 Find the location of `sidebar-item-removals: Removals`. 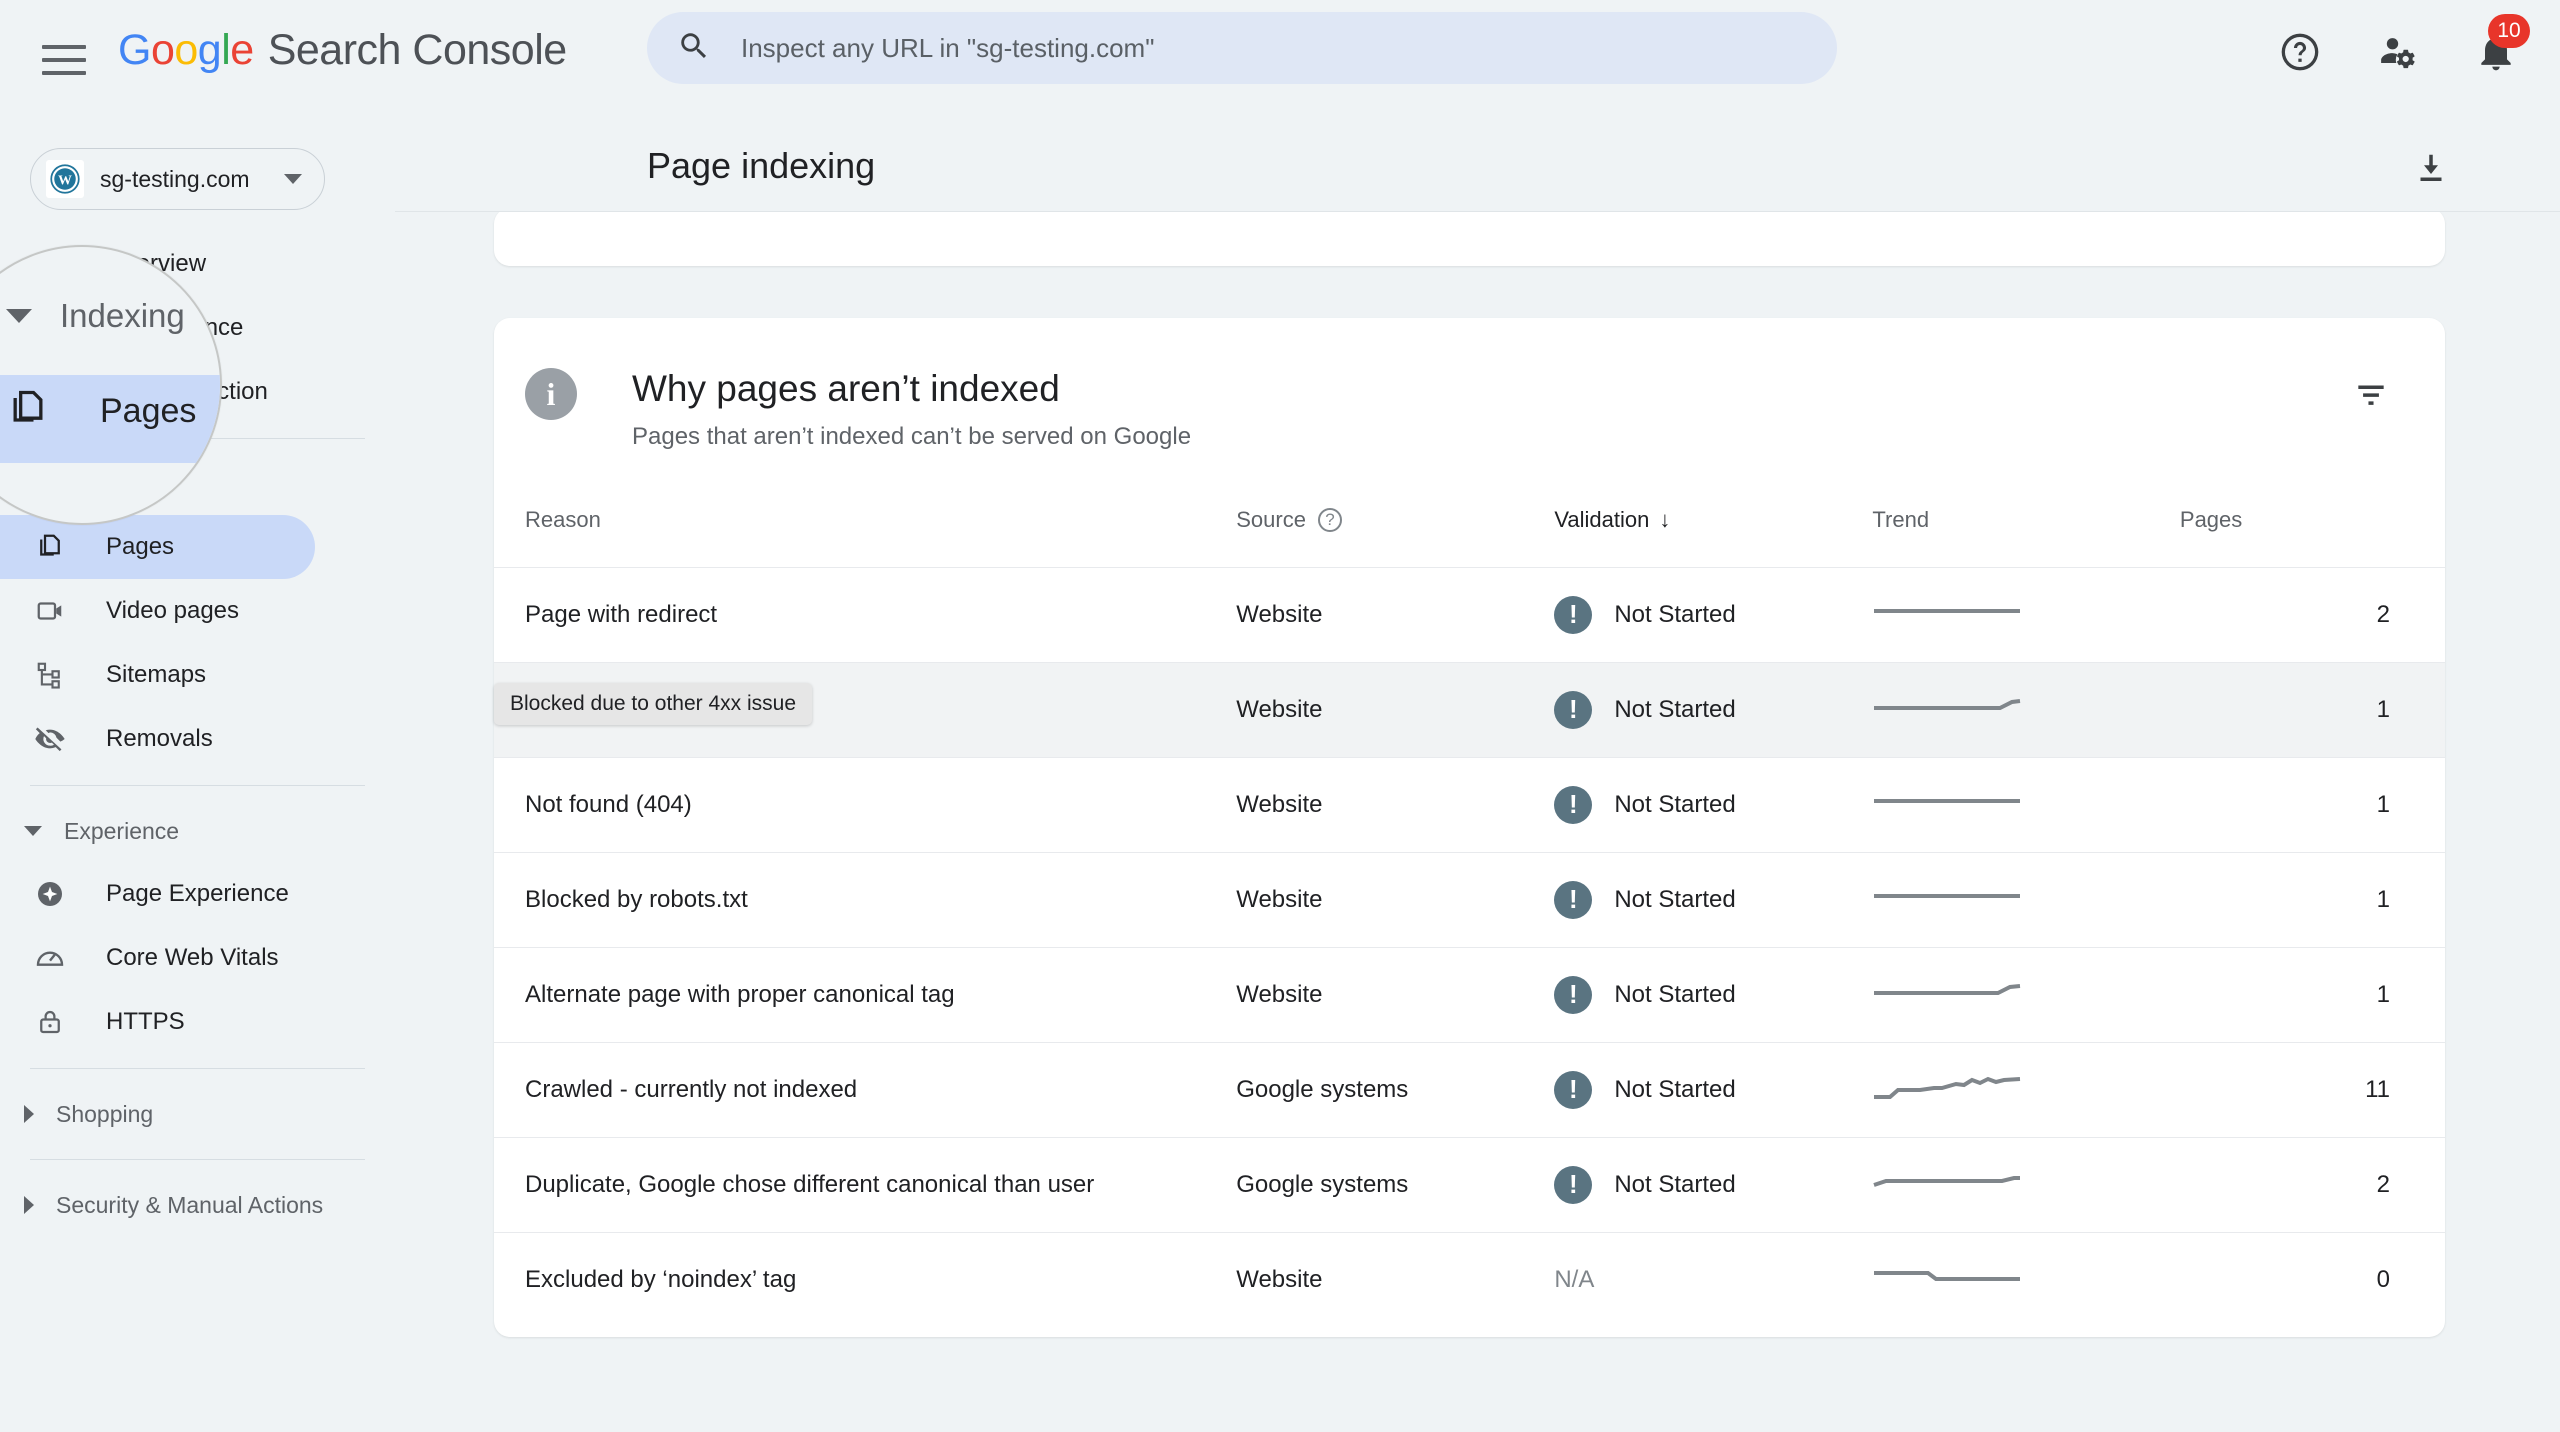

sidebar-item-removals: Removals is located at coordinates (157, 739).